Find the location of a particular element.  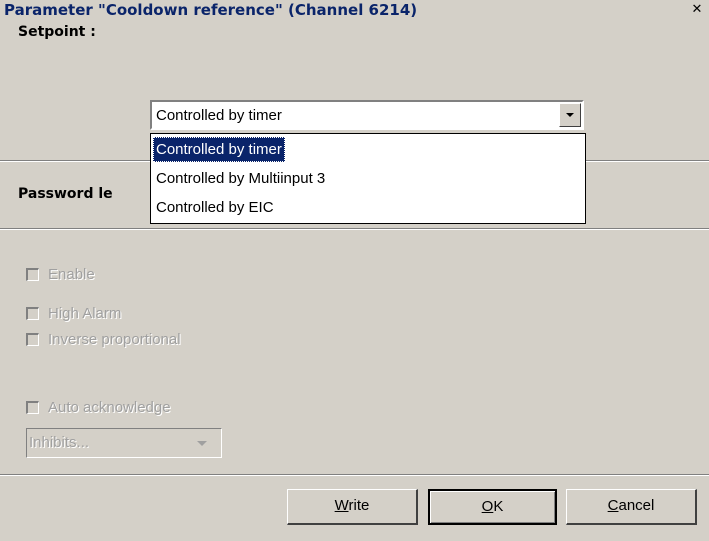

cancel-button-mnemonic: C is located at coordinates (613, 505).